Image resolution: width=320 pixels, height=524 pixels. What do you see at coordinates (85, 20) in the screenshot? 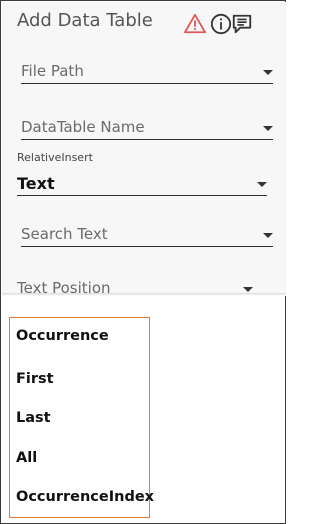
I see `page-title: Add Data Table` at bounding box center [85, 20].